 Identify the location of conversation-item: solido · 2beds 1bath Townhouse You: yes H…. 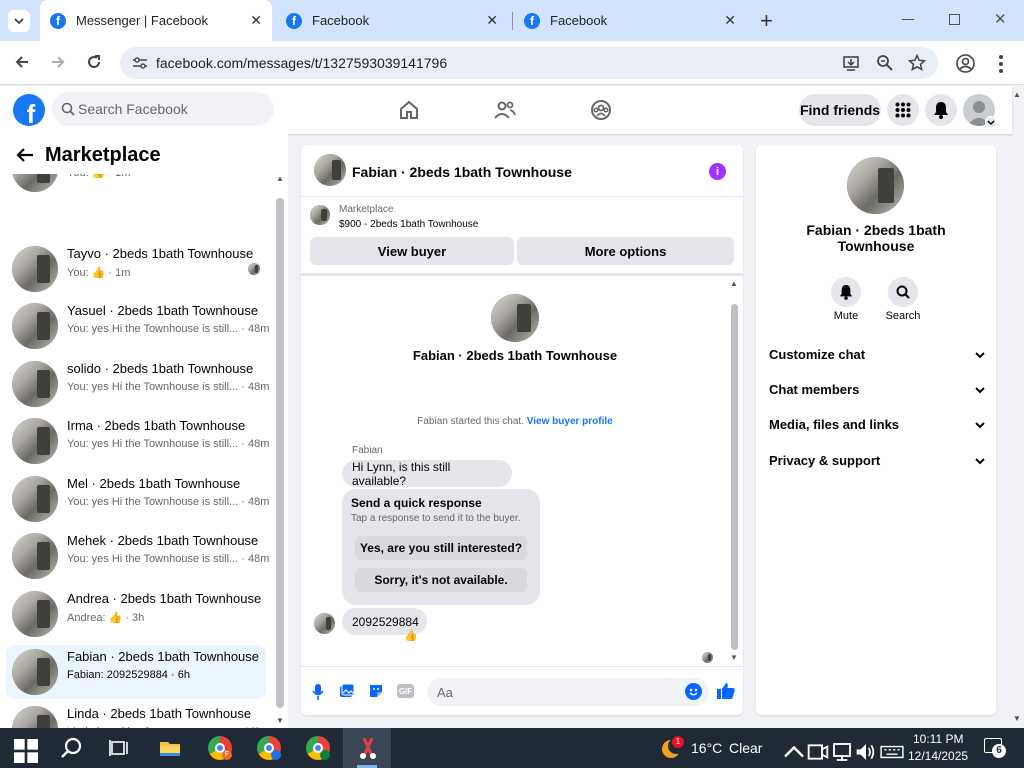
(137, 384).